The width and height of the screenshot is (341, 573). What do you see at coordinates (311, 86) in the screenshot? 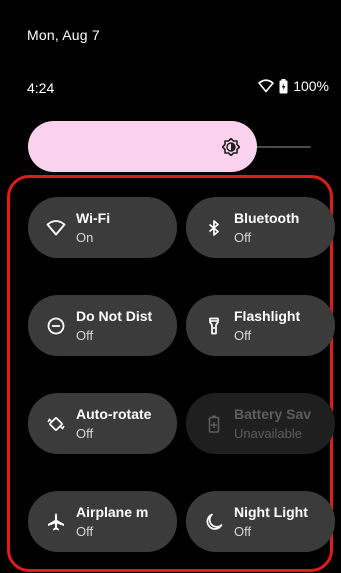
I see `battery-percent: 100%` at bounding box center [311, 86].